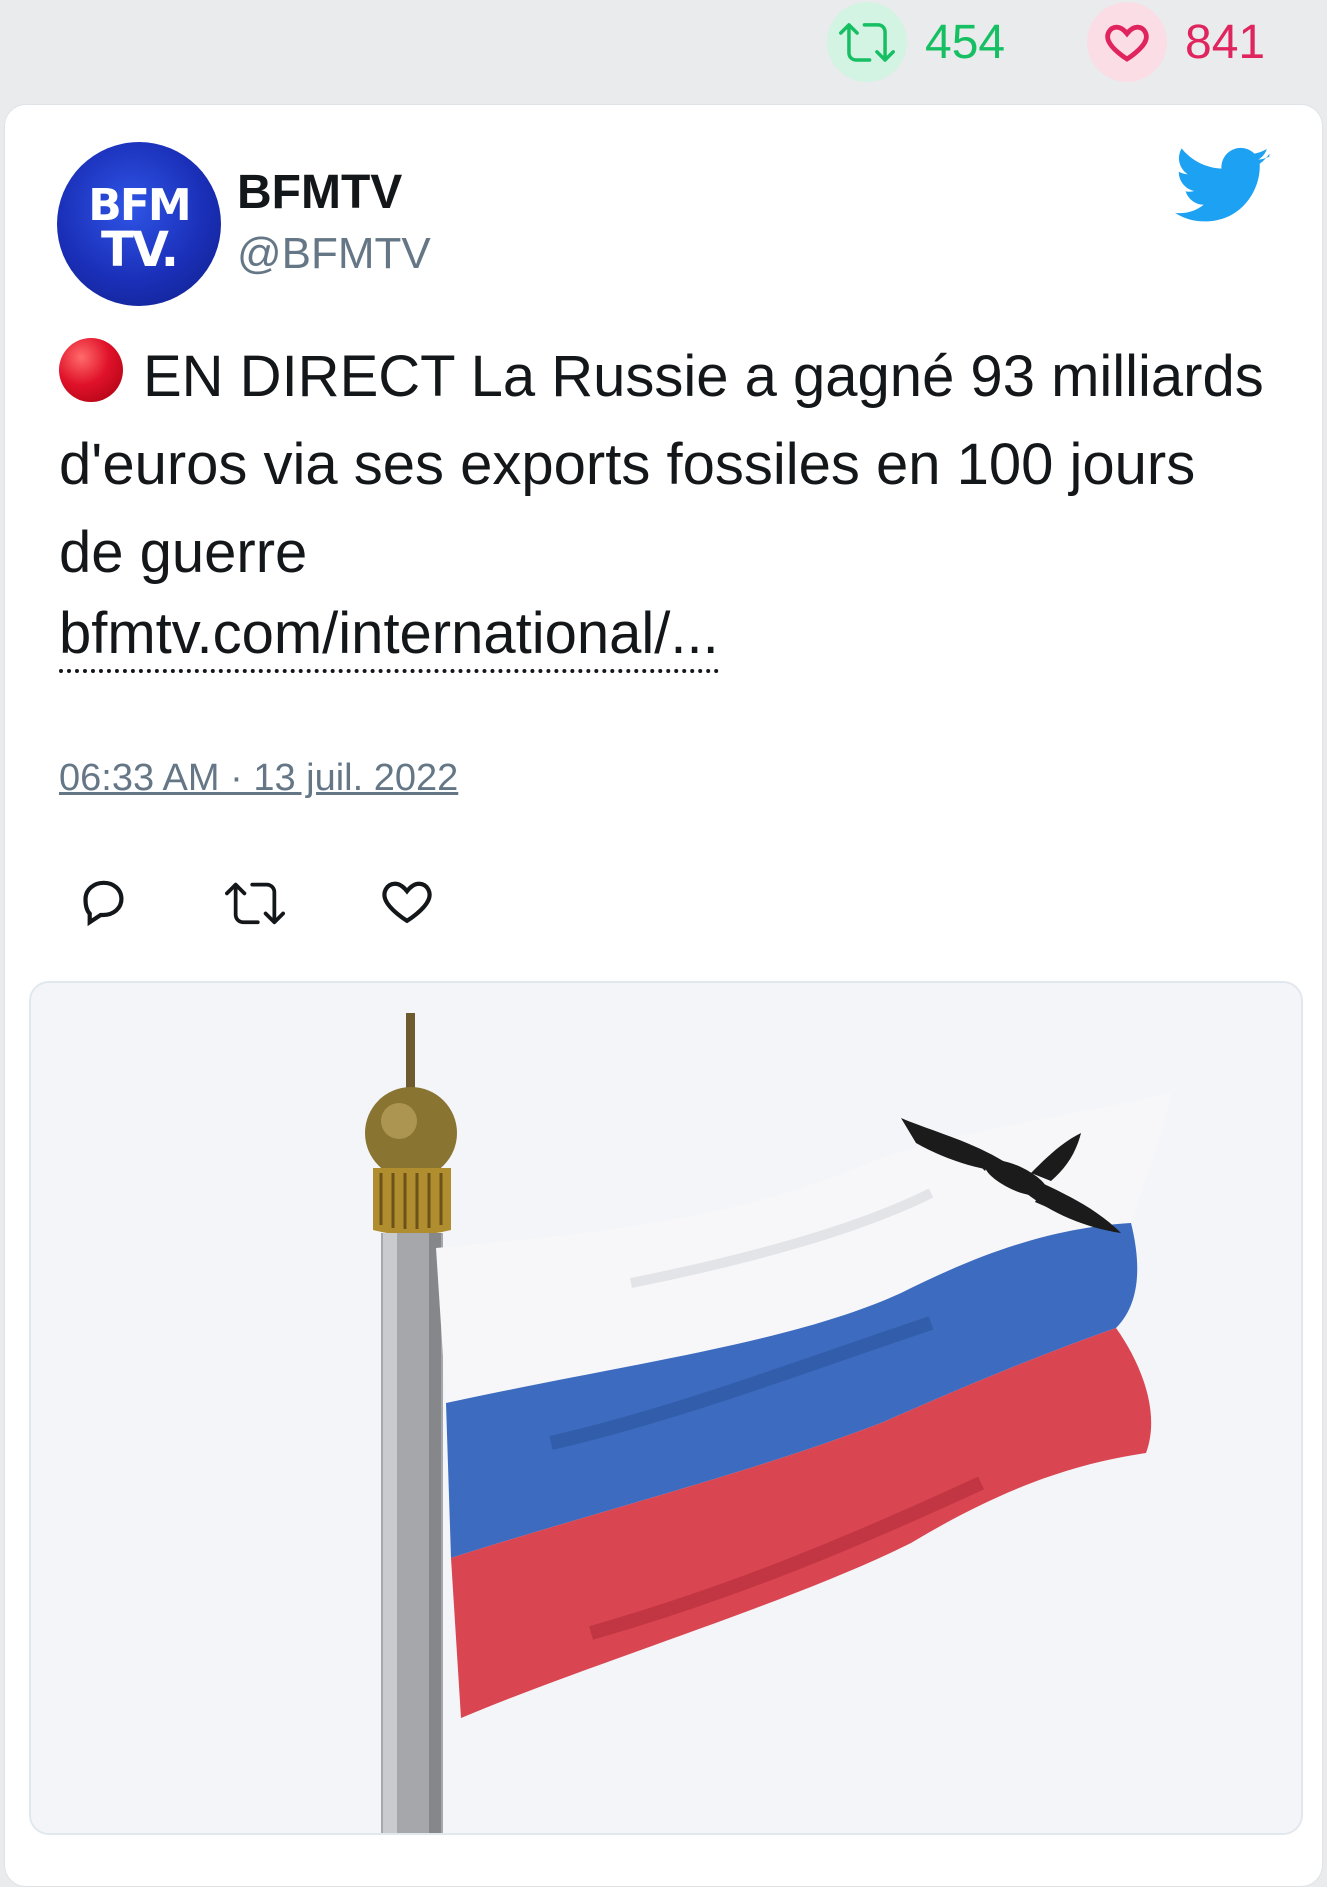 This screenshot has height=1887, width=1327. I want to click on user-handle: @BFMTV, so click(334, 254).